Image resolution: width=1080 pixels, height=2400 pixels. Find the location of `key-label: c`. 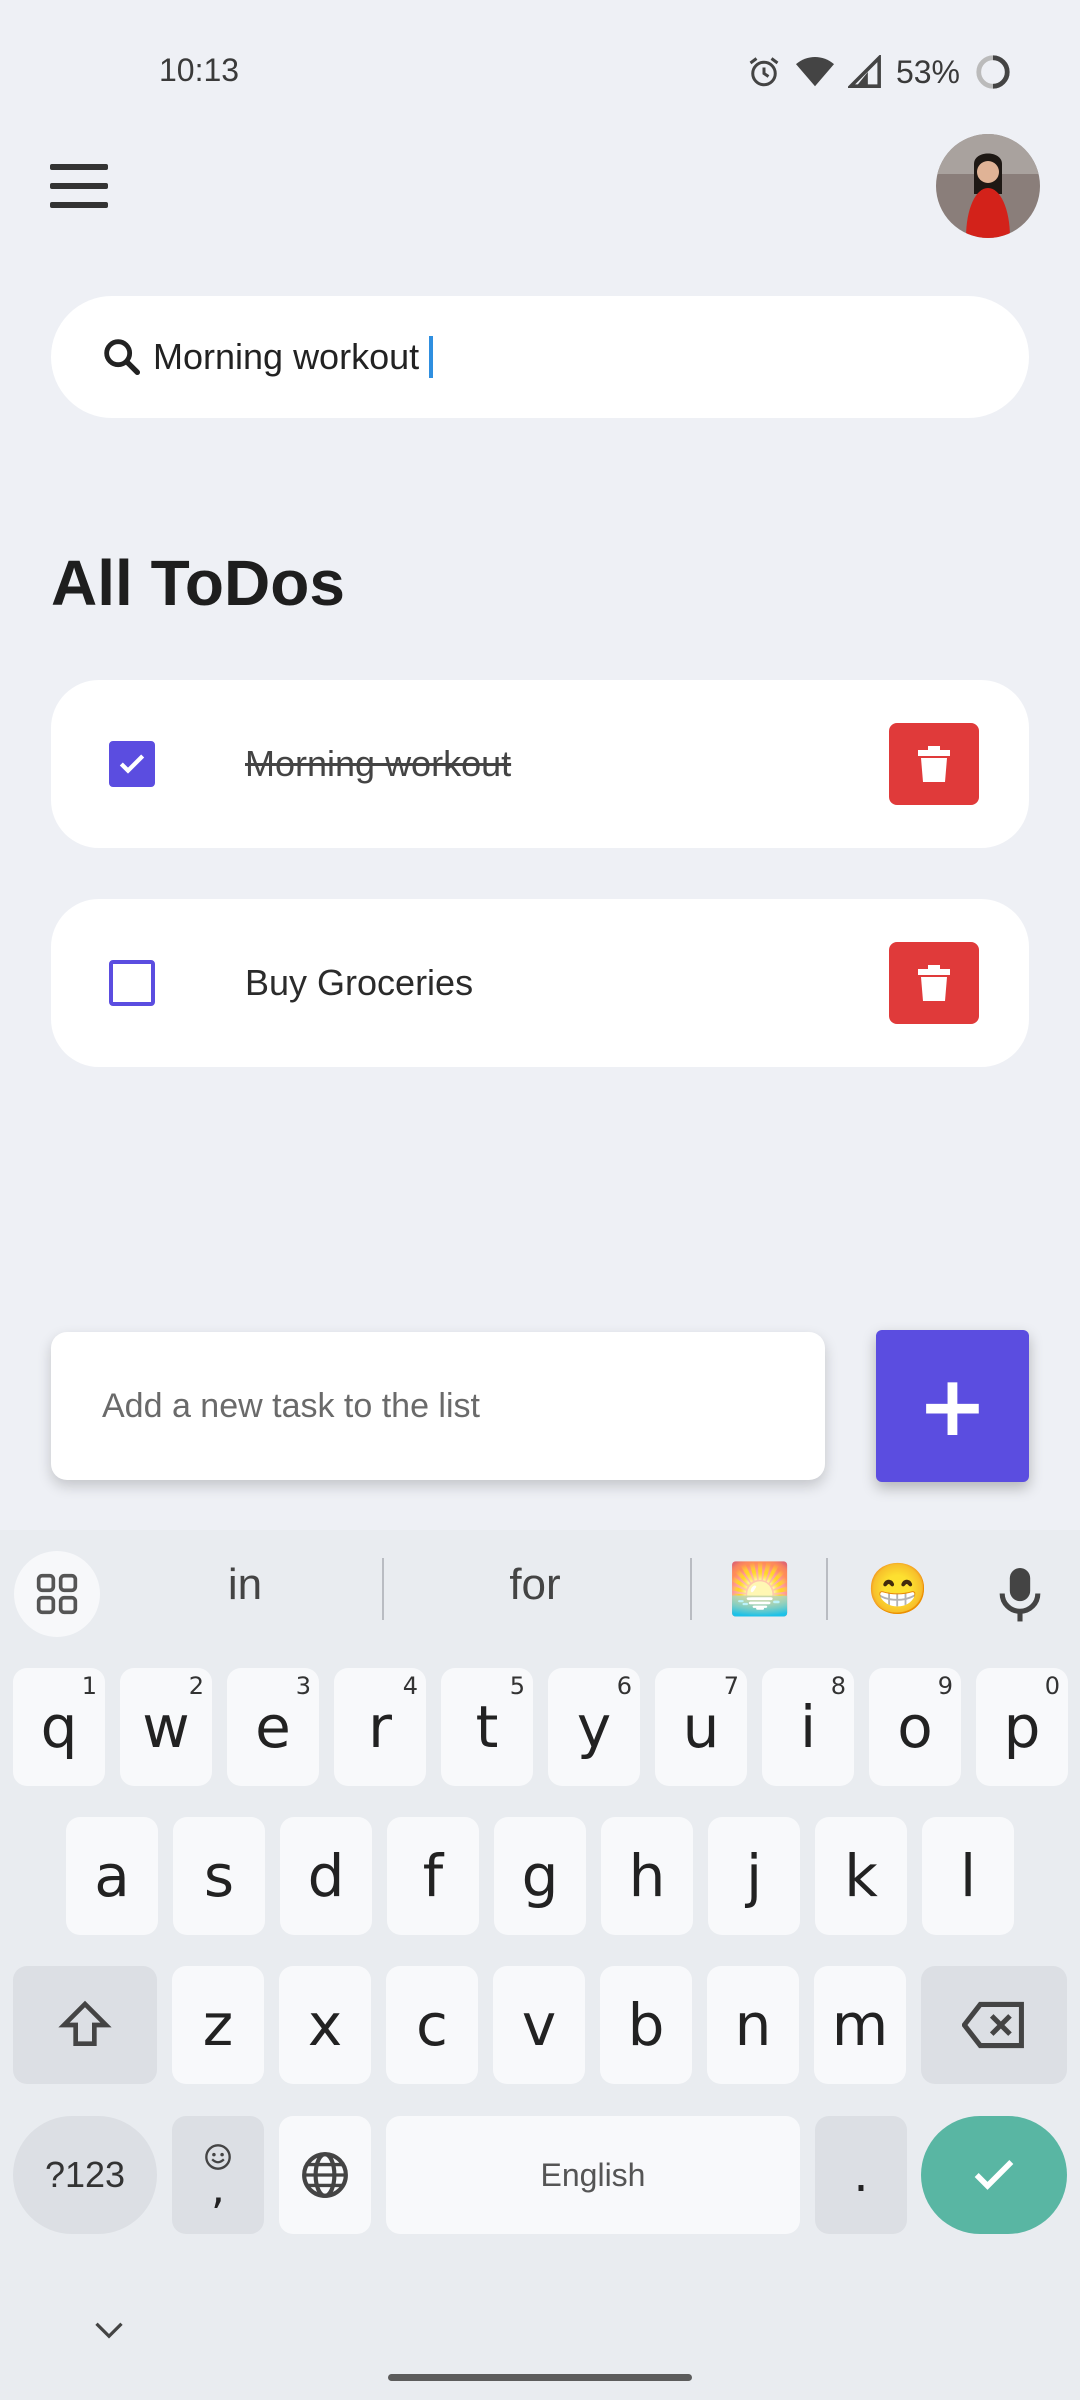

key-label: c is located at coordinates (432, 2025).